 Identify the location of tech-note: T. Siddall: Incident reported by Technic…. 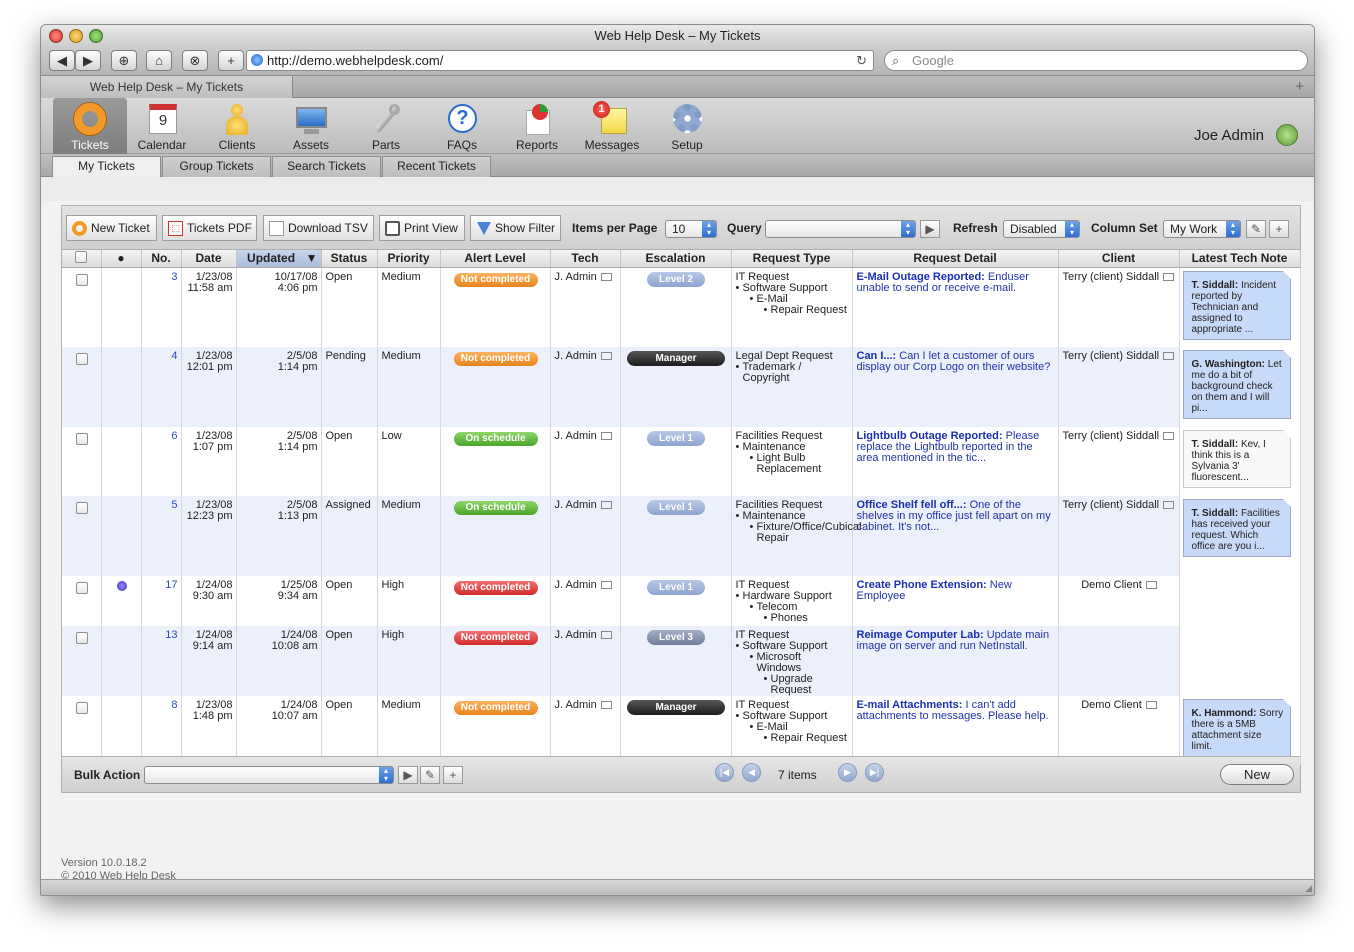
(1236, 305).